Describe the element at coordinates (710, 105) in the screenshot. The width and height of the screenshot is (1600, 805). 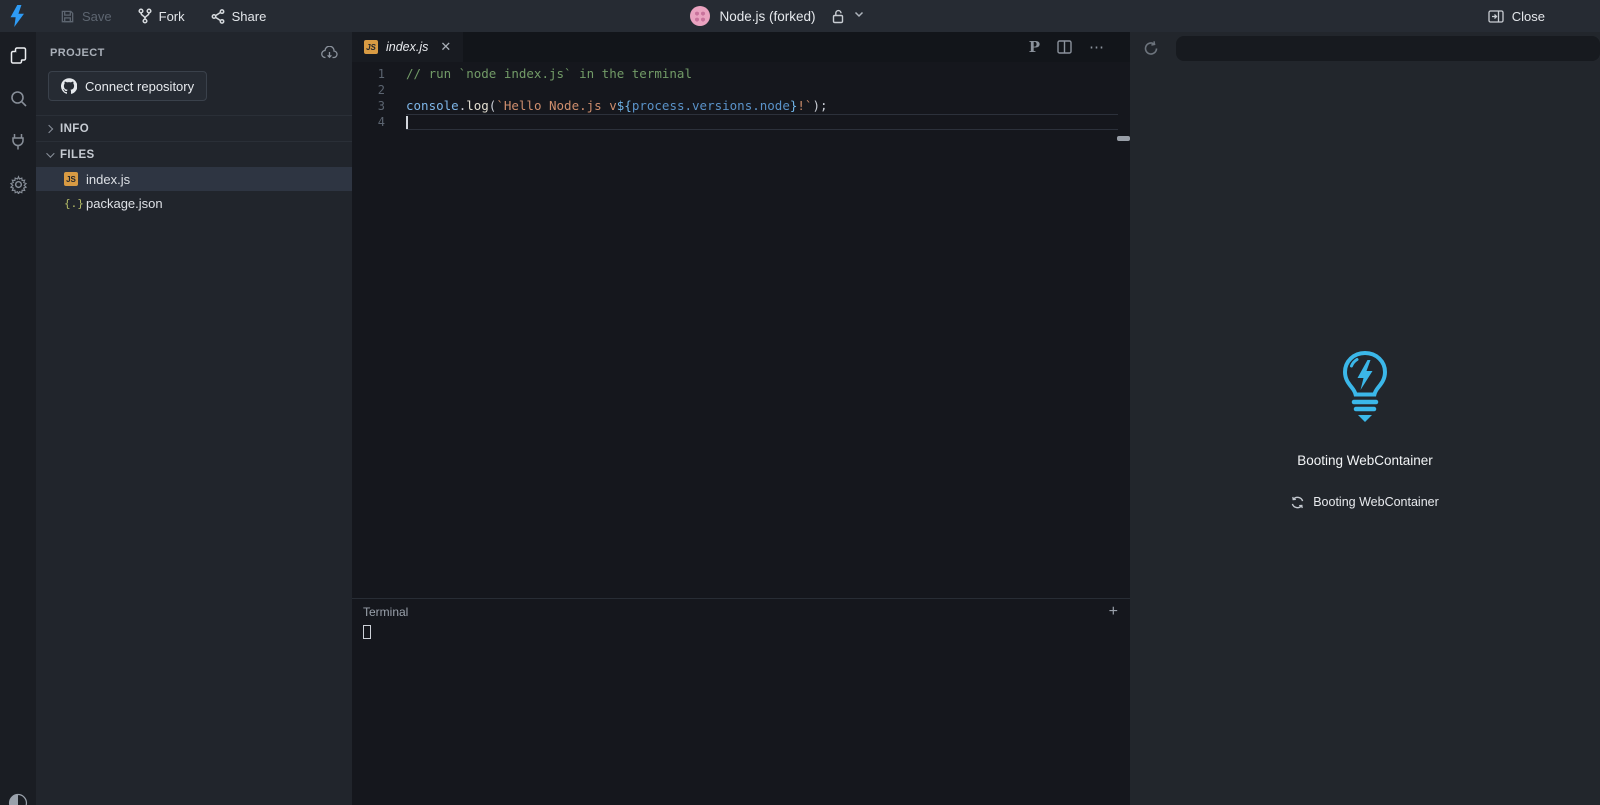
I see `code-token: process.versions.node` at that location.